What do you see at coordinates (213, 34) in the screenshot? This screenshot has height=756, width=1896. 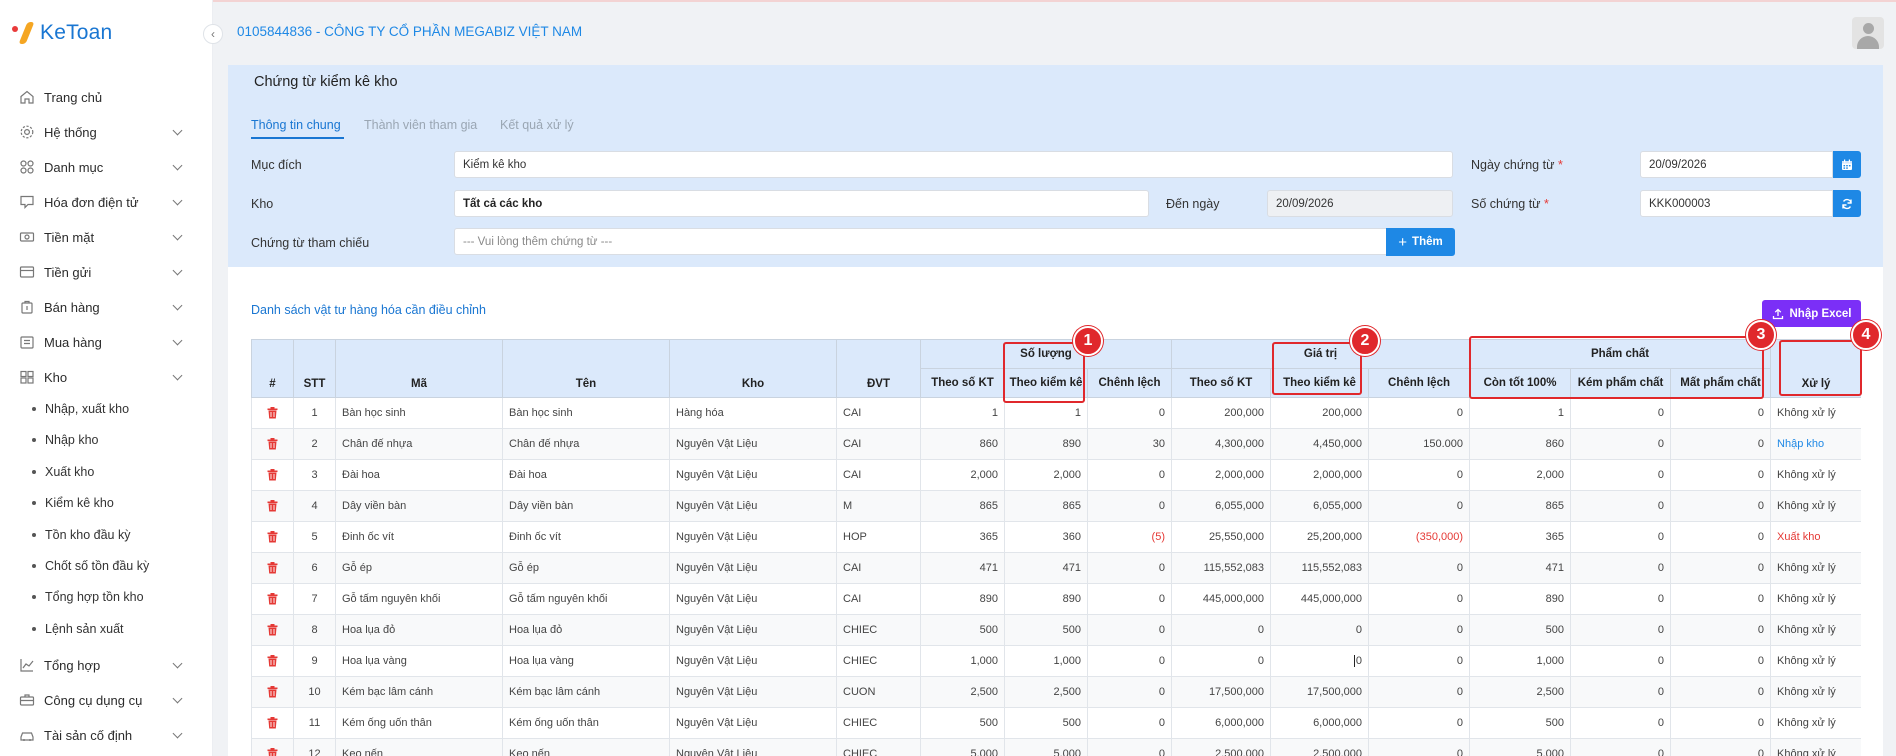 I see `collapse-sidebar-button: ‹` at bounding box center [213, 34].